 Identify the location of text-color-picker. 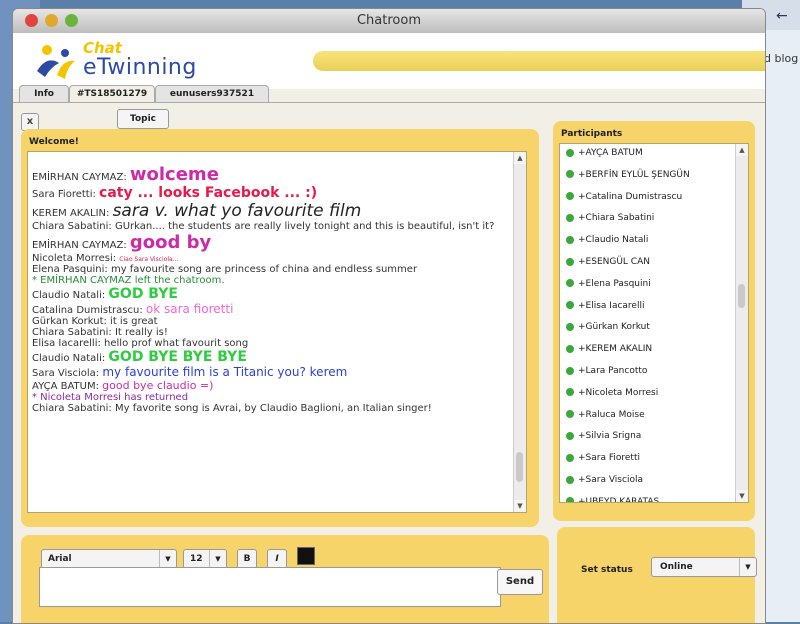
(306, 556).